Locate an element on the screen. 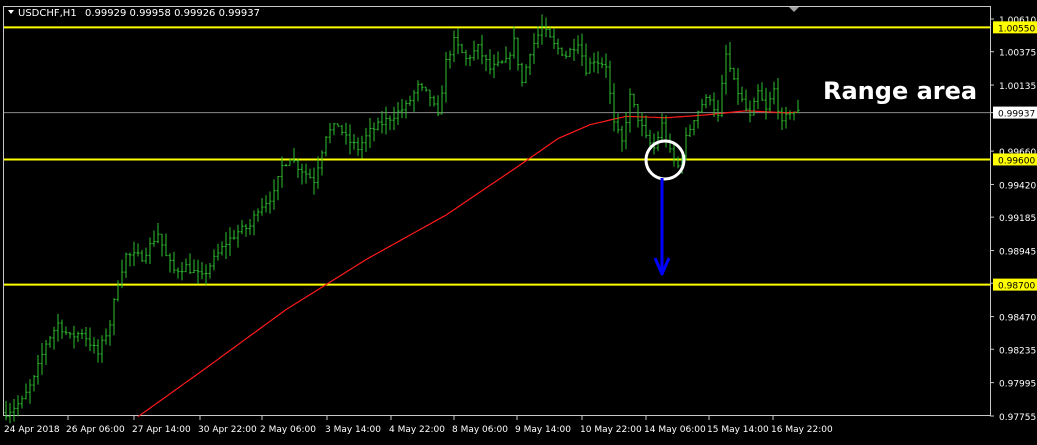  time-tick-label: 15 May 14:00 is located at coordinates (738, 430).